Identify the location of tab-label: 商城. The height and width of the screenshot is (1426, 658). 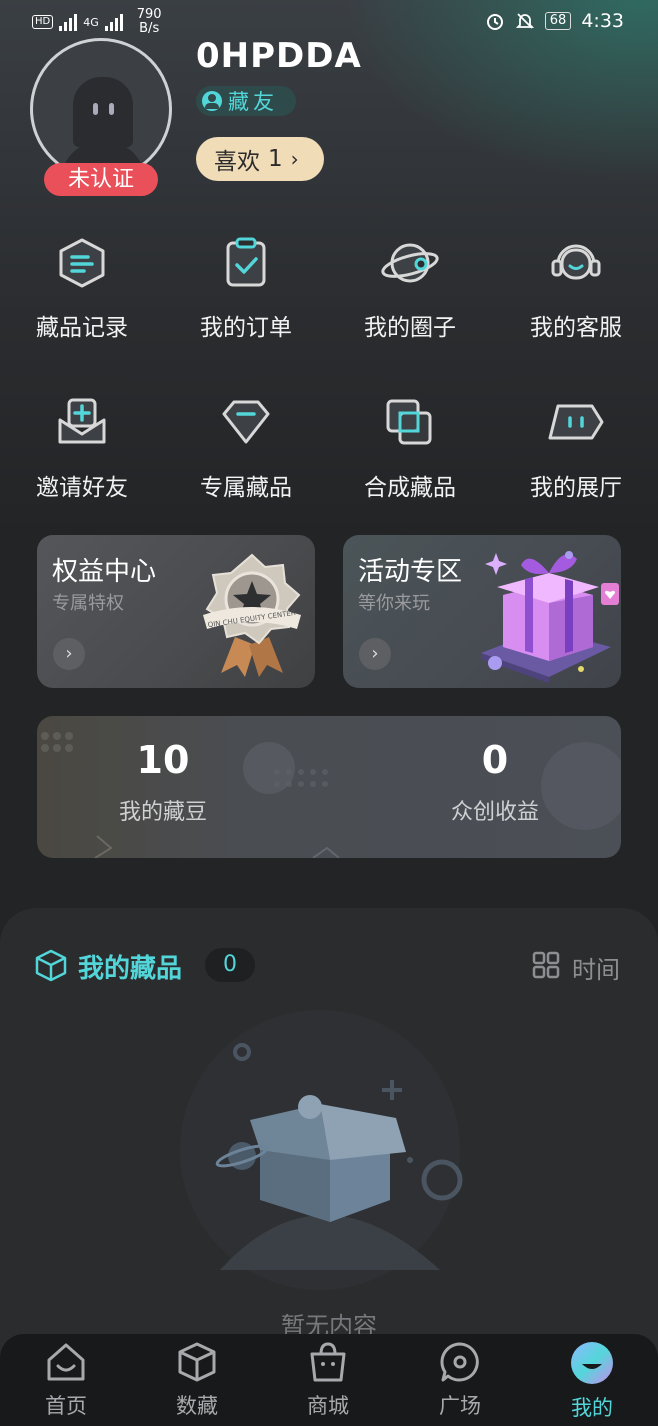
(328, 1406).